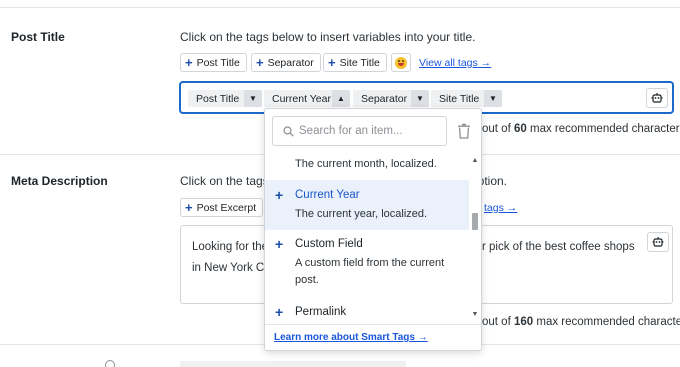  I want to click on post-title-label: Post Title, so click(38, 37).